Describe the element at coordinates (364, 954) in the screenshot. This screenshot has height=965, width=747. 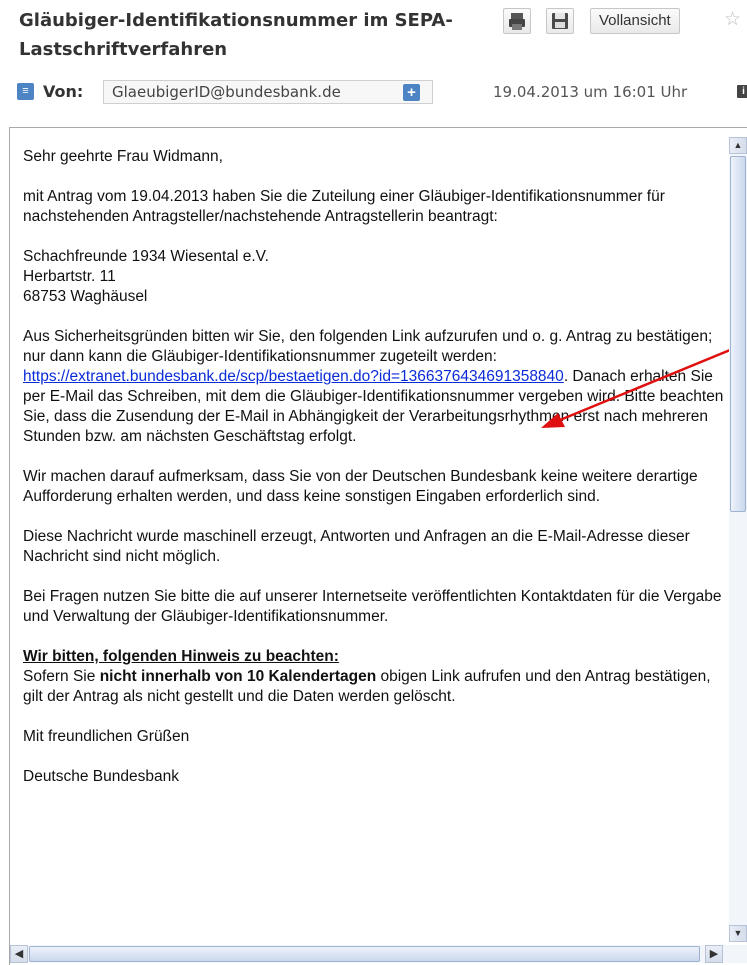
I see `horizontal-scroll-thumb` at that location.